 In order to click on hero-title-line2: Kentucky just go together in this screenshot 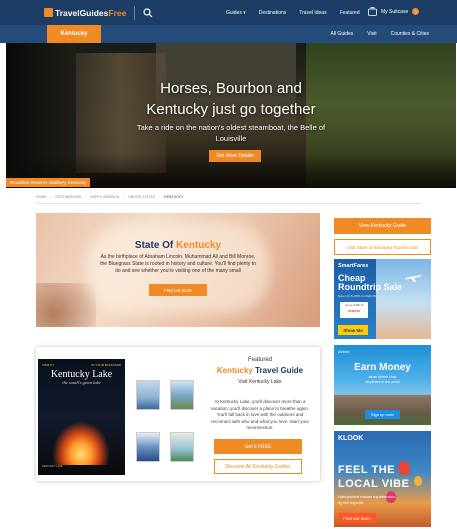, I will do `click(231, 109)`.